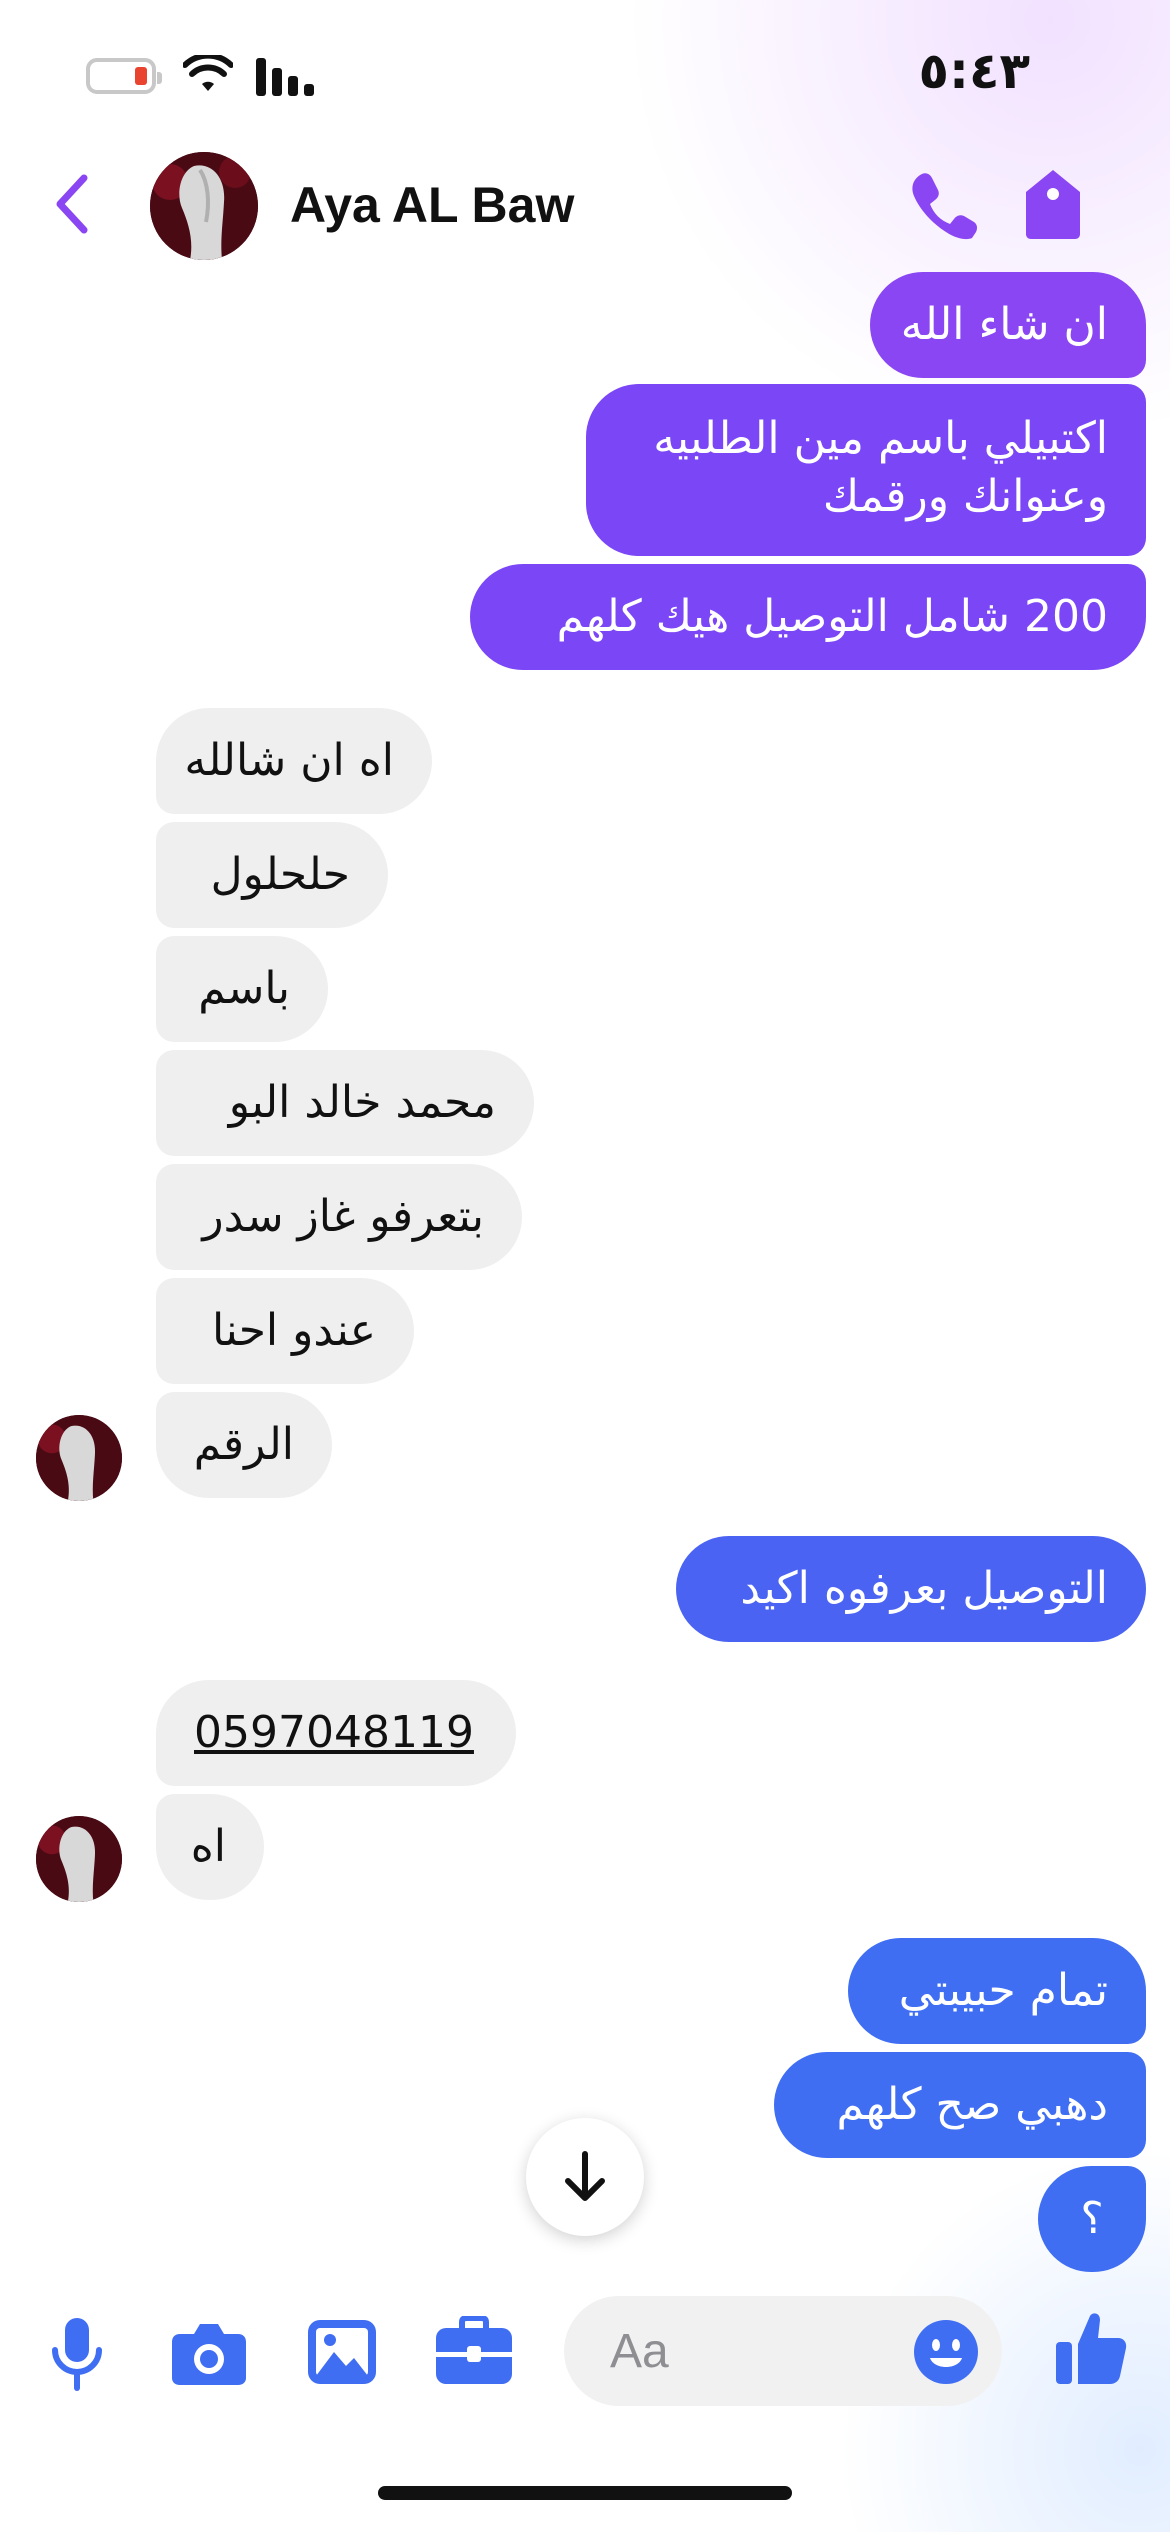 The width and height of the screenshot is (1170, 2532). What do you see at coordinates (124, 76) in the screenshot?
I see `battery-icon` at bounding box center [124, 76].